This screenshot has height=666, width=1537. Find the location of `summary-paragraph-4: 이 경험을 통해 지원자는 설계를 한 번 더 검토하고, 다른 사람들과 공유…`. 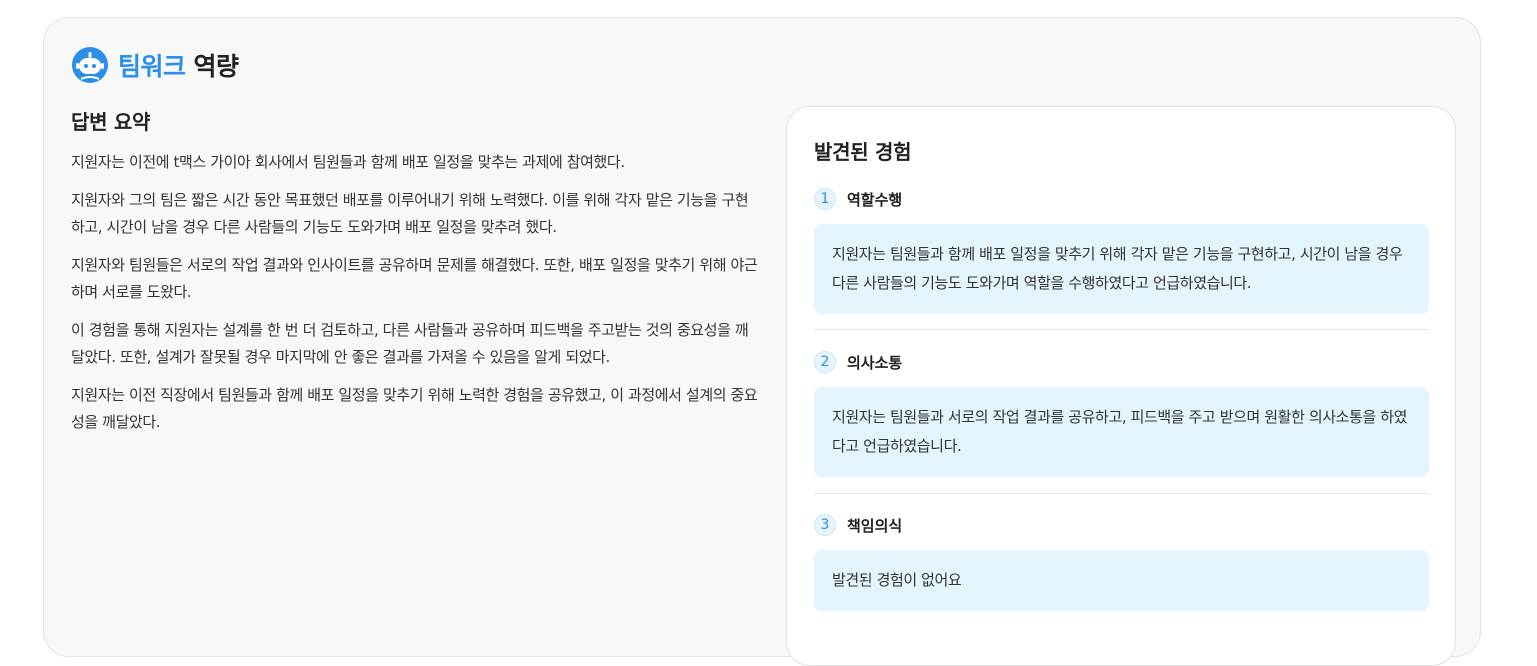

summary-paragraph-4: 이 경험을 통해 지원자는 설계를 한 번 더 검토하고, 다른 사람들과 공유… is located at coordinates (410, 343).